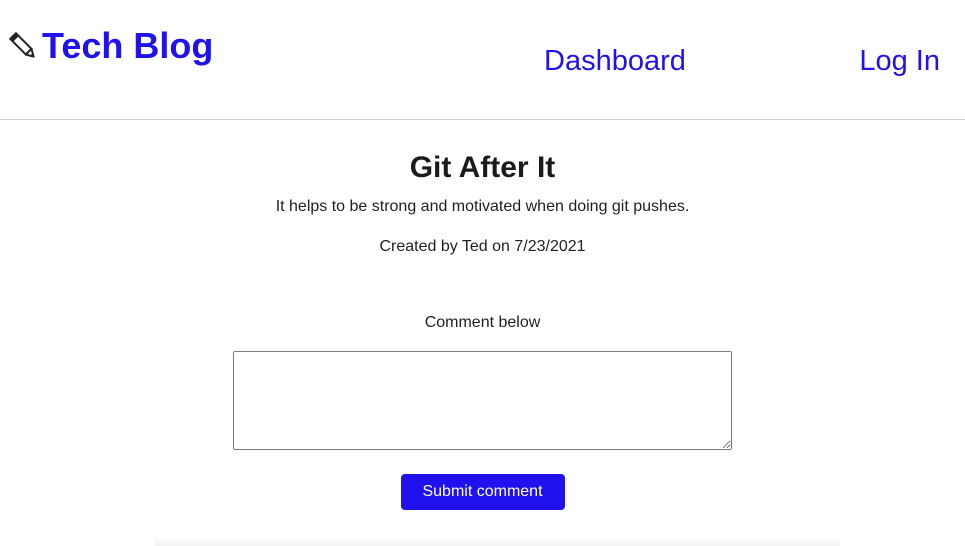 The height and width of the screenshot is (546, 965). I want to click on site-title: Tech Blog, so click(128, 45).